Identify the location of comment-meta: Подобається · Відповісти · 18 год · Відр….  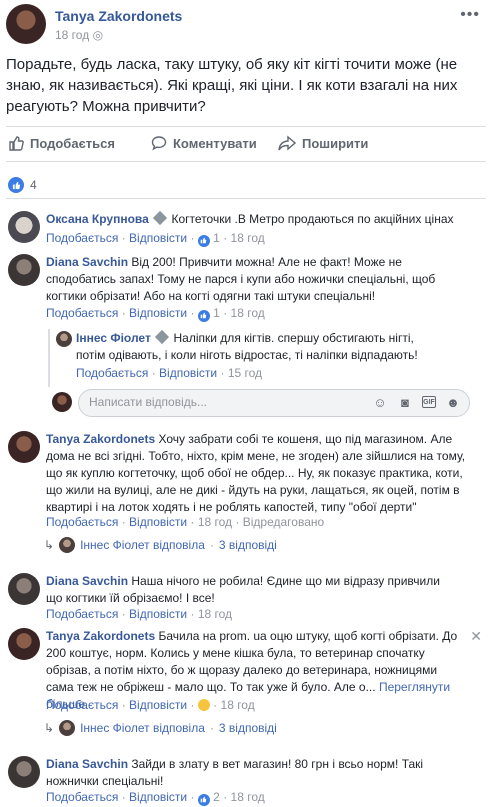
(185, 522).